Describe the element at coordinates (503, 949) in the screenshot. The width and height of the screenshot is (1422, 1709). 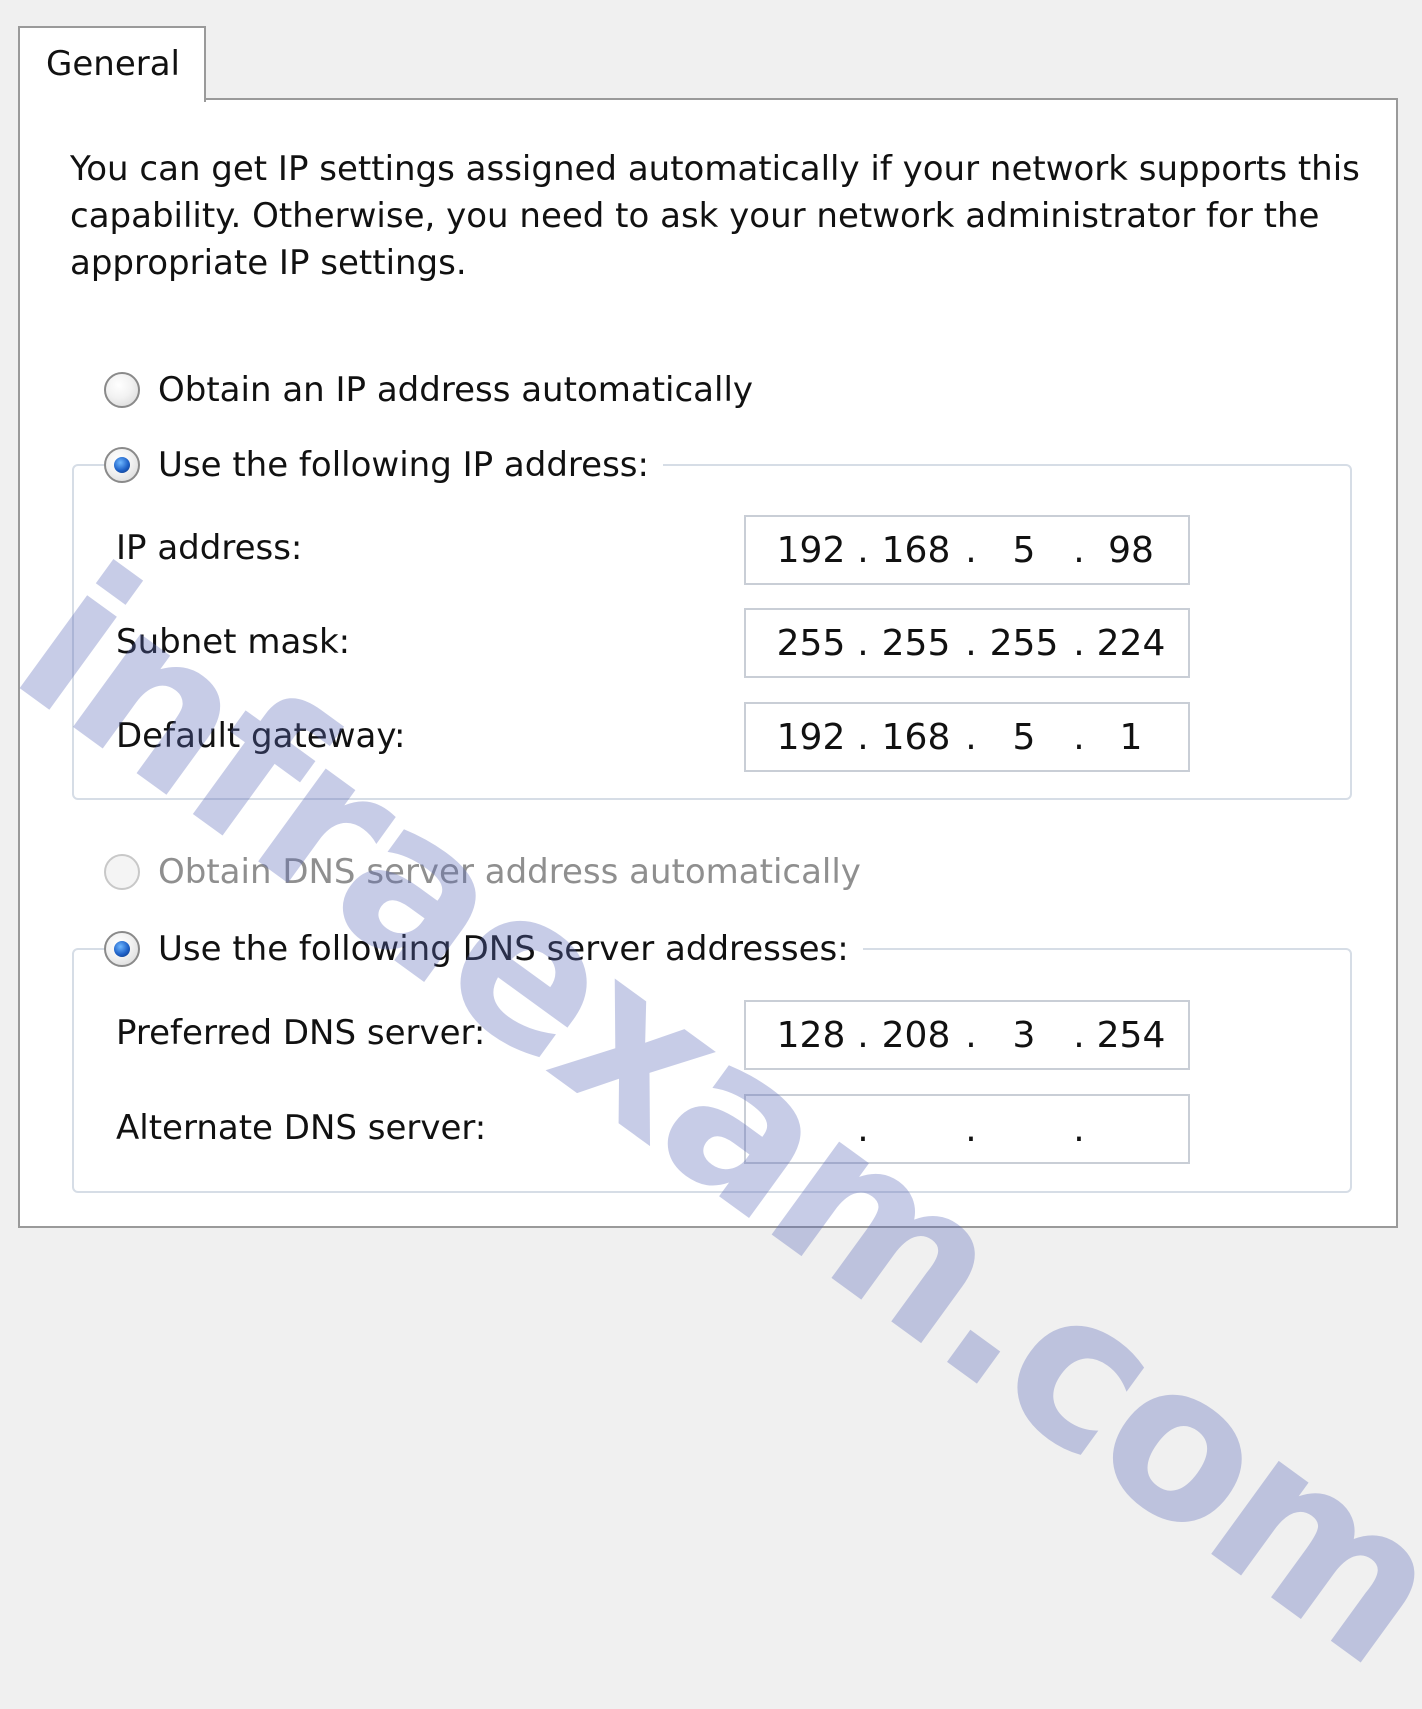
I see `radio-label: Use the following DNS server addresses:` at that location.